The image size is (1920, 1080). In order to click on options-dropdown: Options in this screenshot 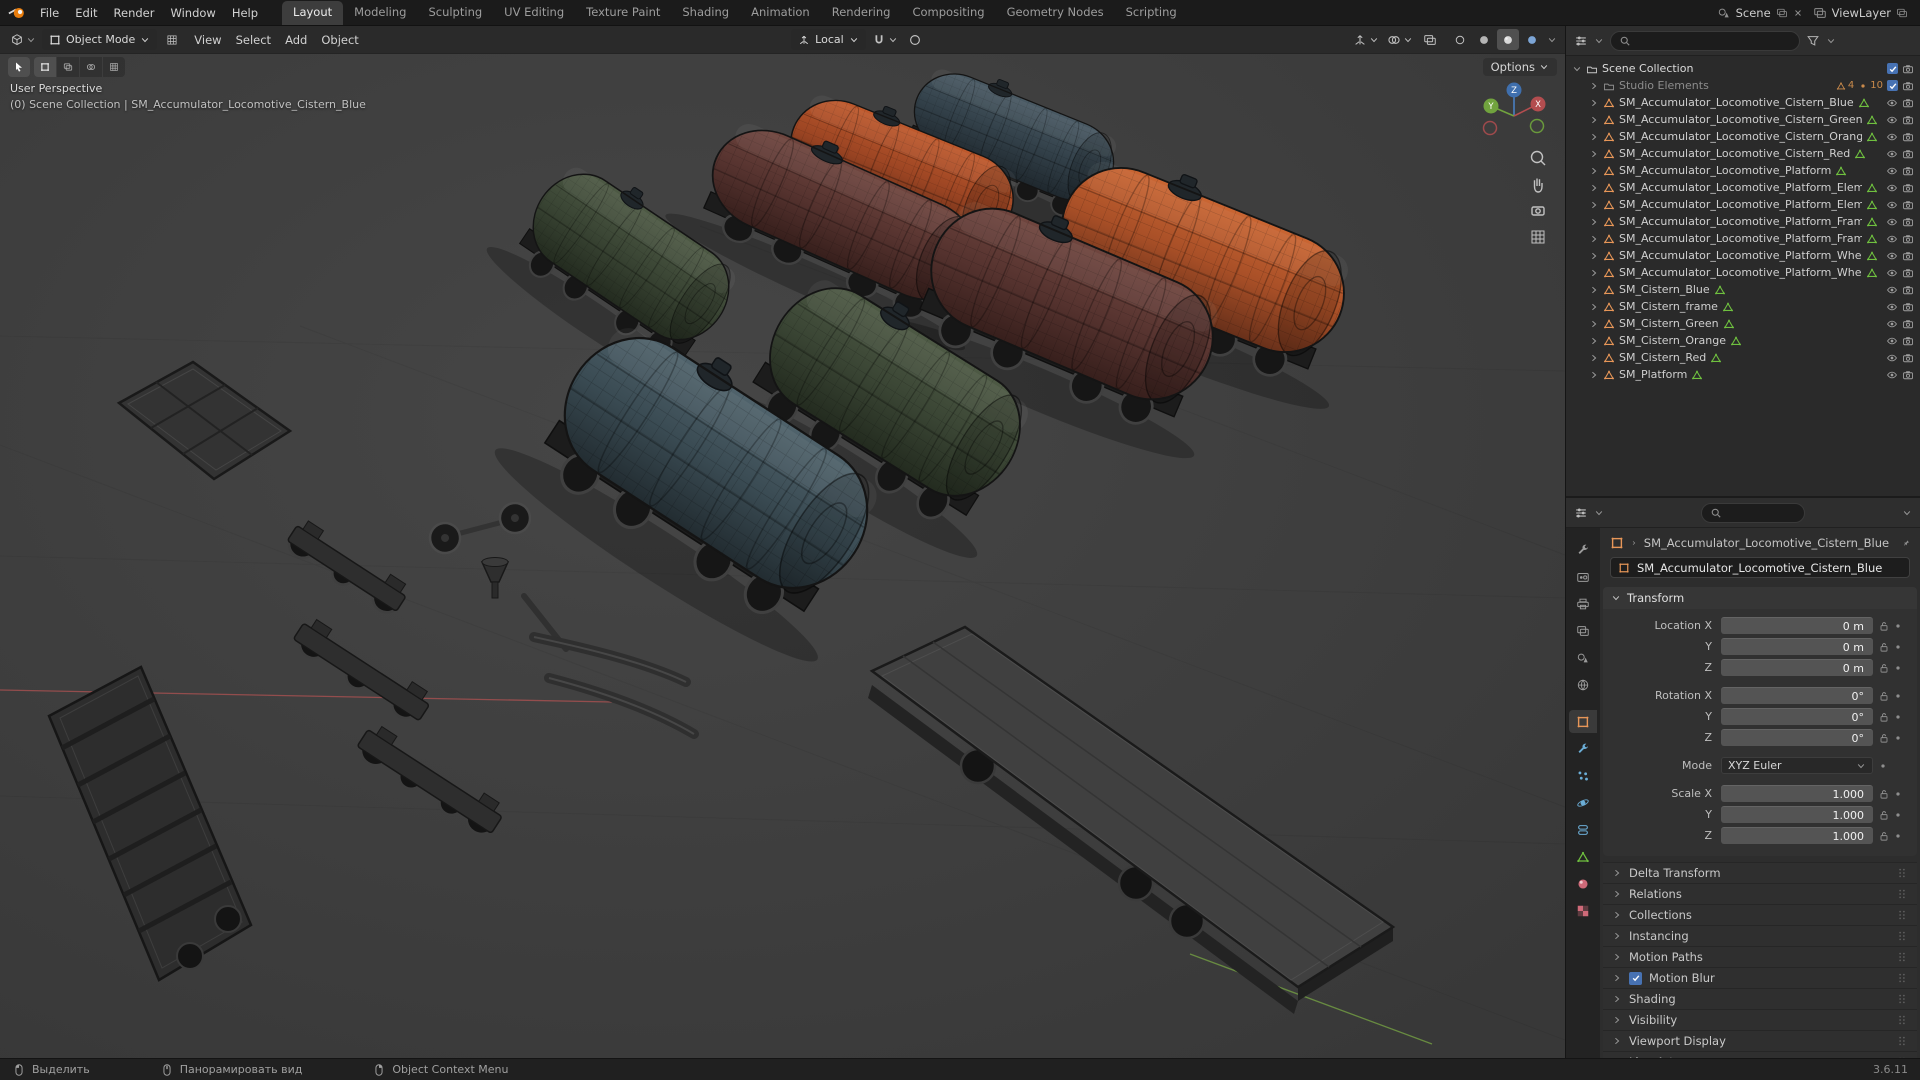, I will do `click(1519, 67)`.